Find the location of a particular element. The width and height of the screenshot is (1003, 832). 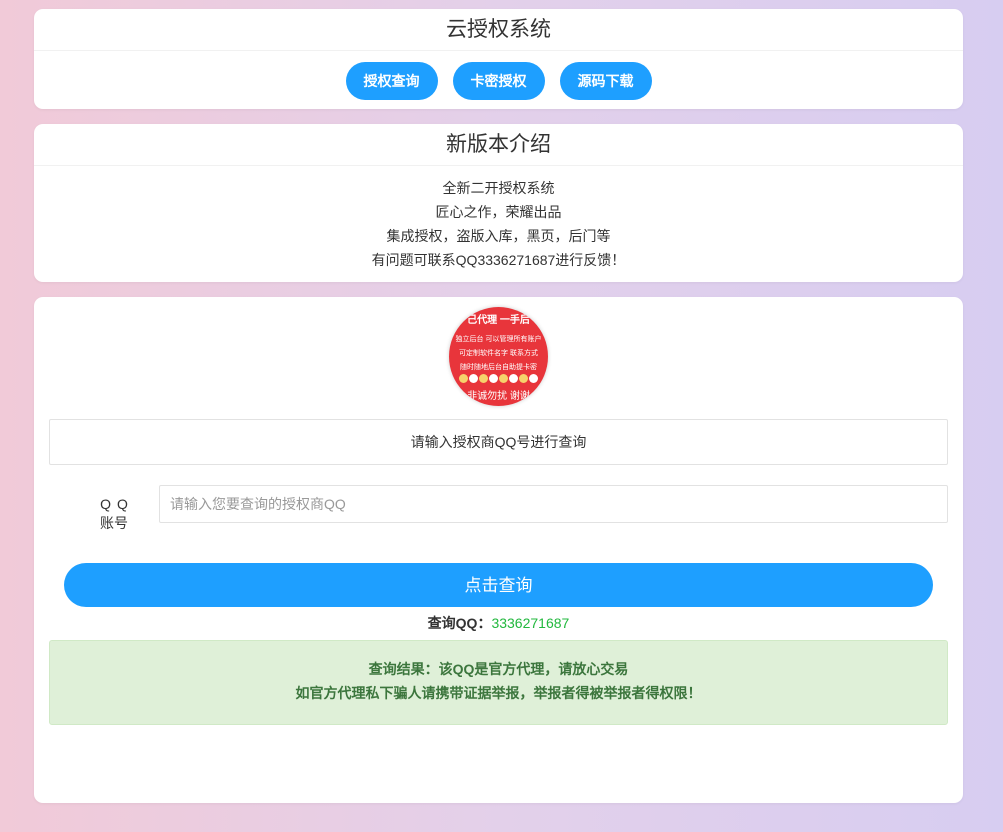

avatar-text: 可定制软件名字 联系方式 is located at coordinates (498, 353).